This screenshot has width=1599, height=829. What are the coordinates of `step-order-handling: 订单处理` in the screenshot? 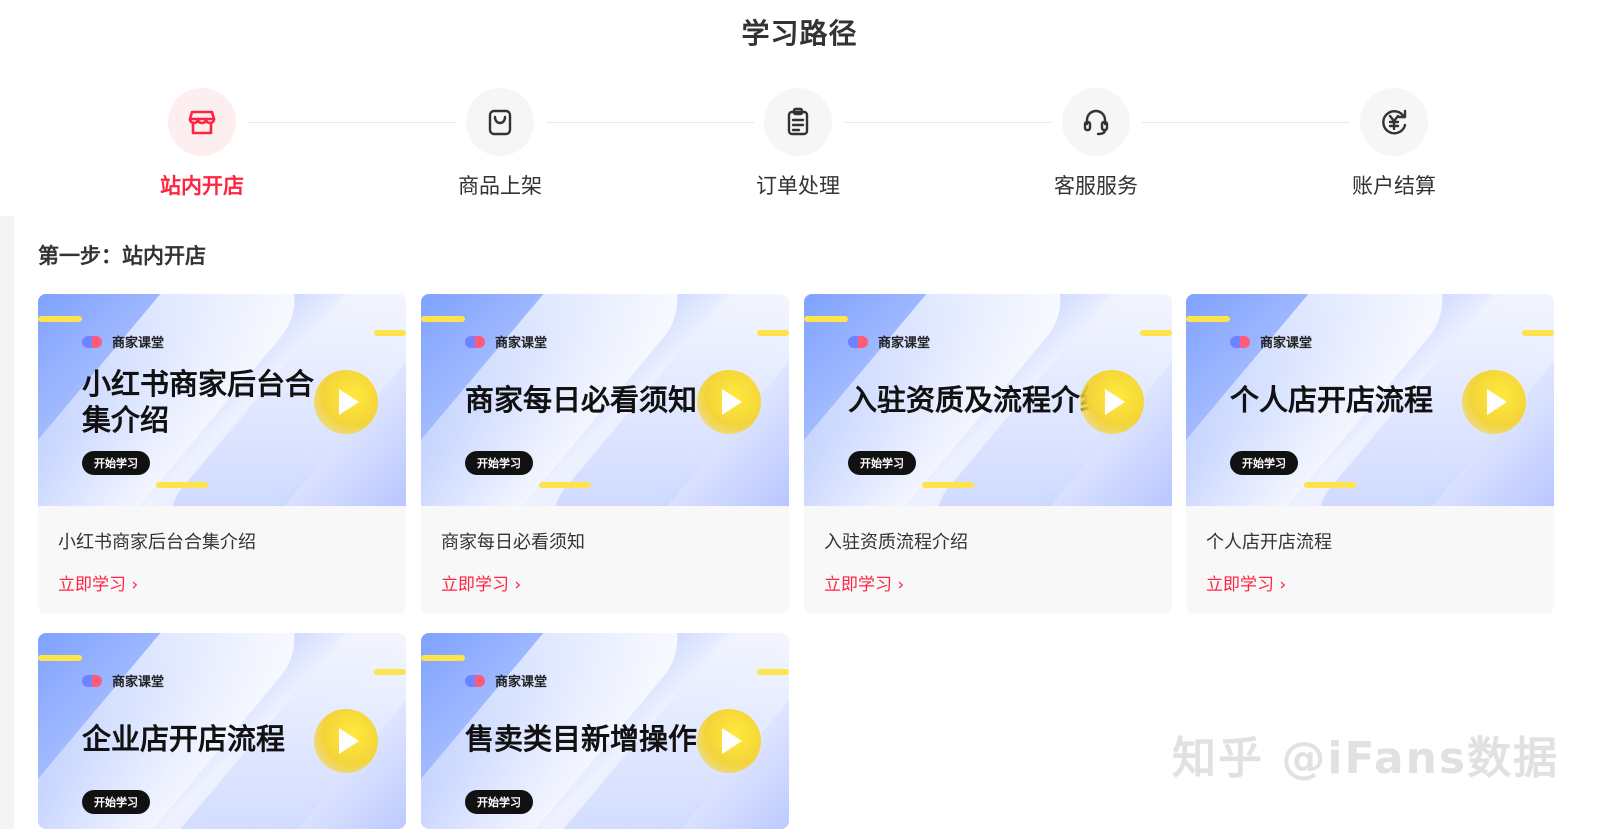 It's located at (798, 144).